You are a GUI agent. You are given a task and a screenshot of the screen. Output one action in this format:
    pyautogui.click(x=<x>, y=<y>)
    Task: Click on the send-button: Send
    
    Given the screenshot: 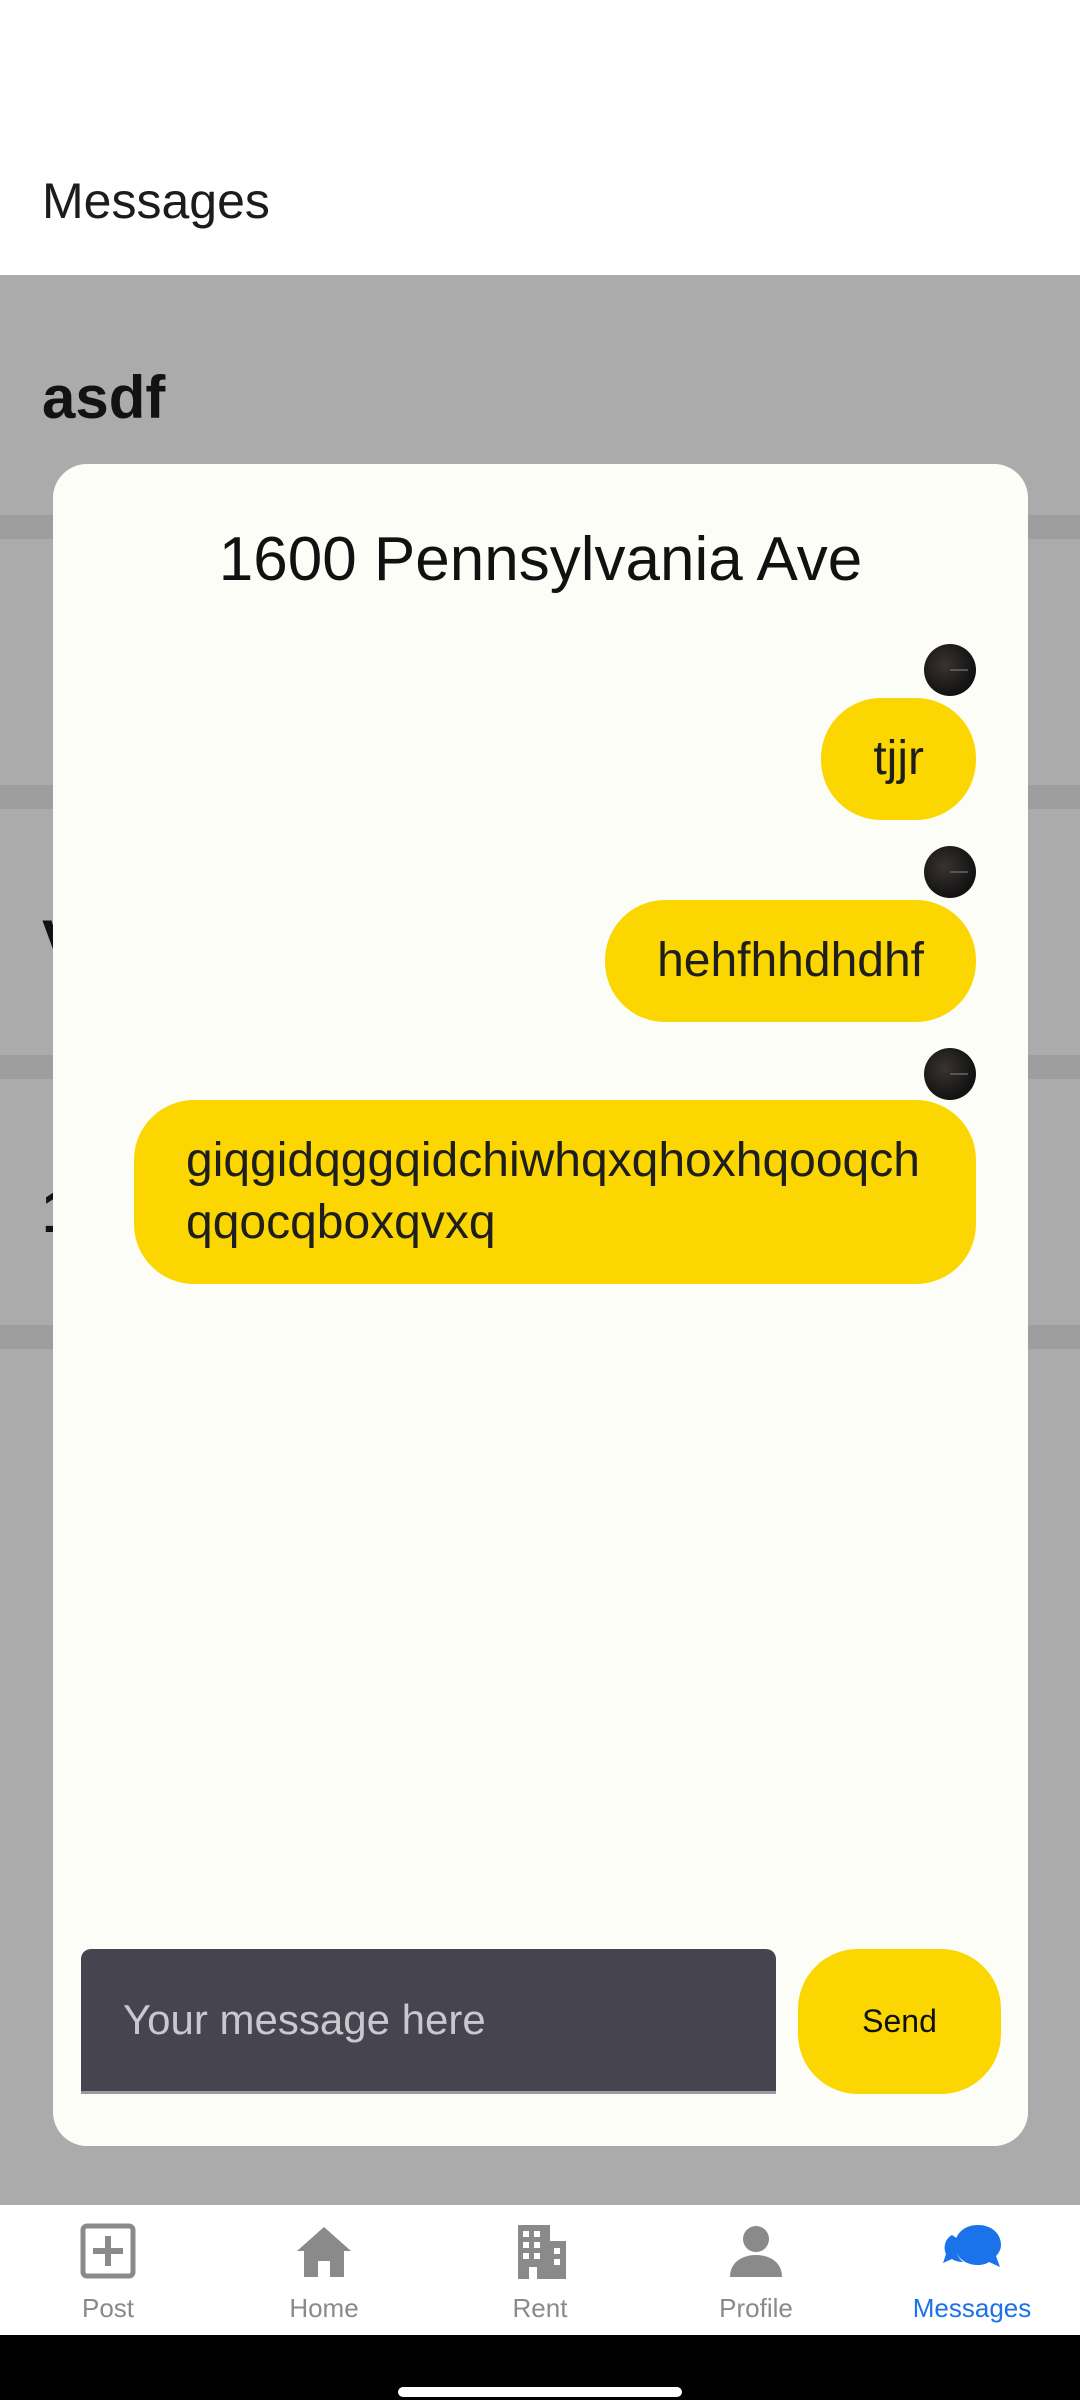 What is the action you would take?
    pyautogui.click(x=899, y=2021)
    